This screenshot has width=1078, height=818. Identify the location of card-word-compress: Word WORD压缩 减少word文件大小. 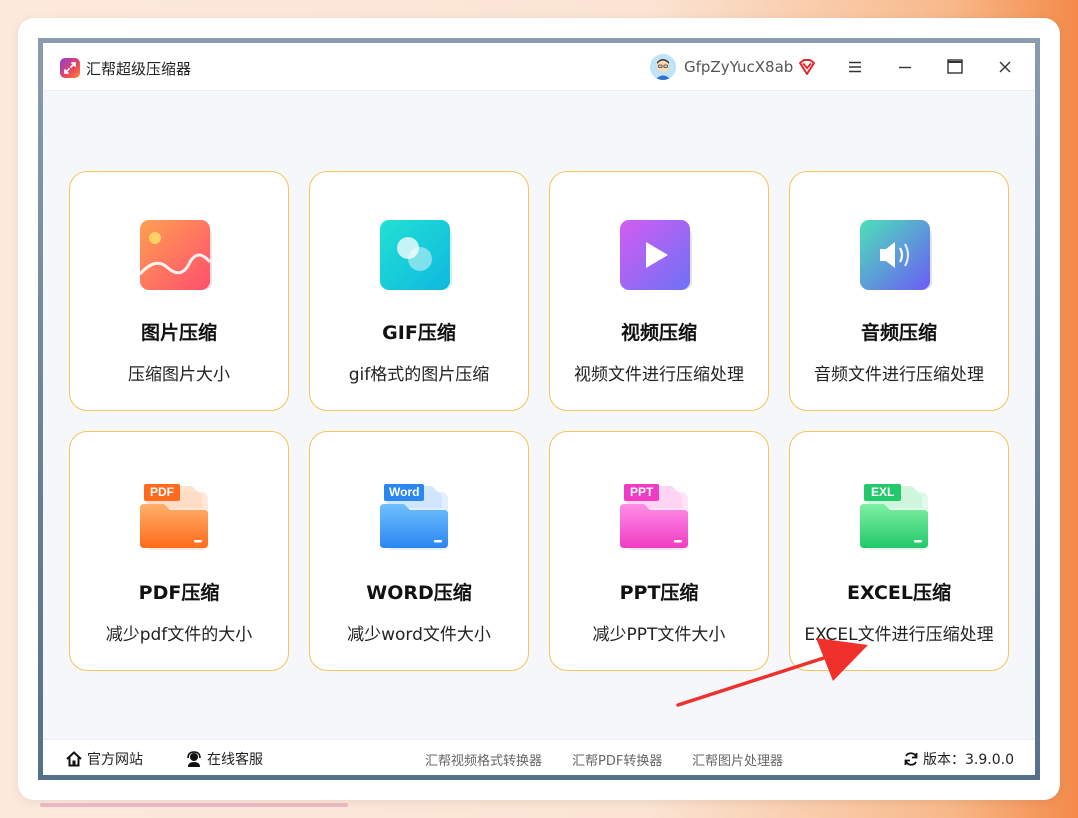
(419, 551).